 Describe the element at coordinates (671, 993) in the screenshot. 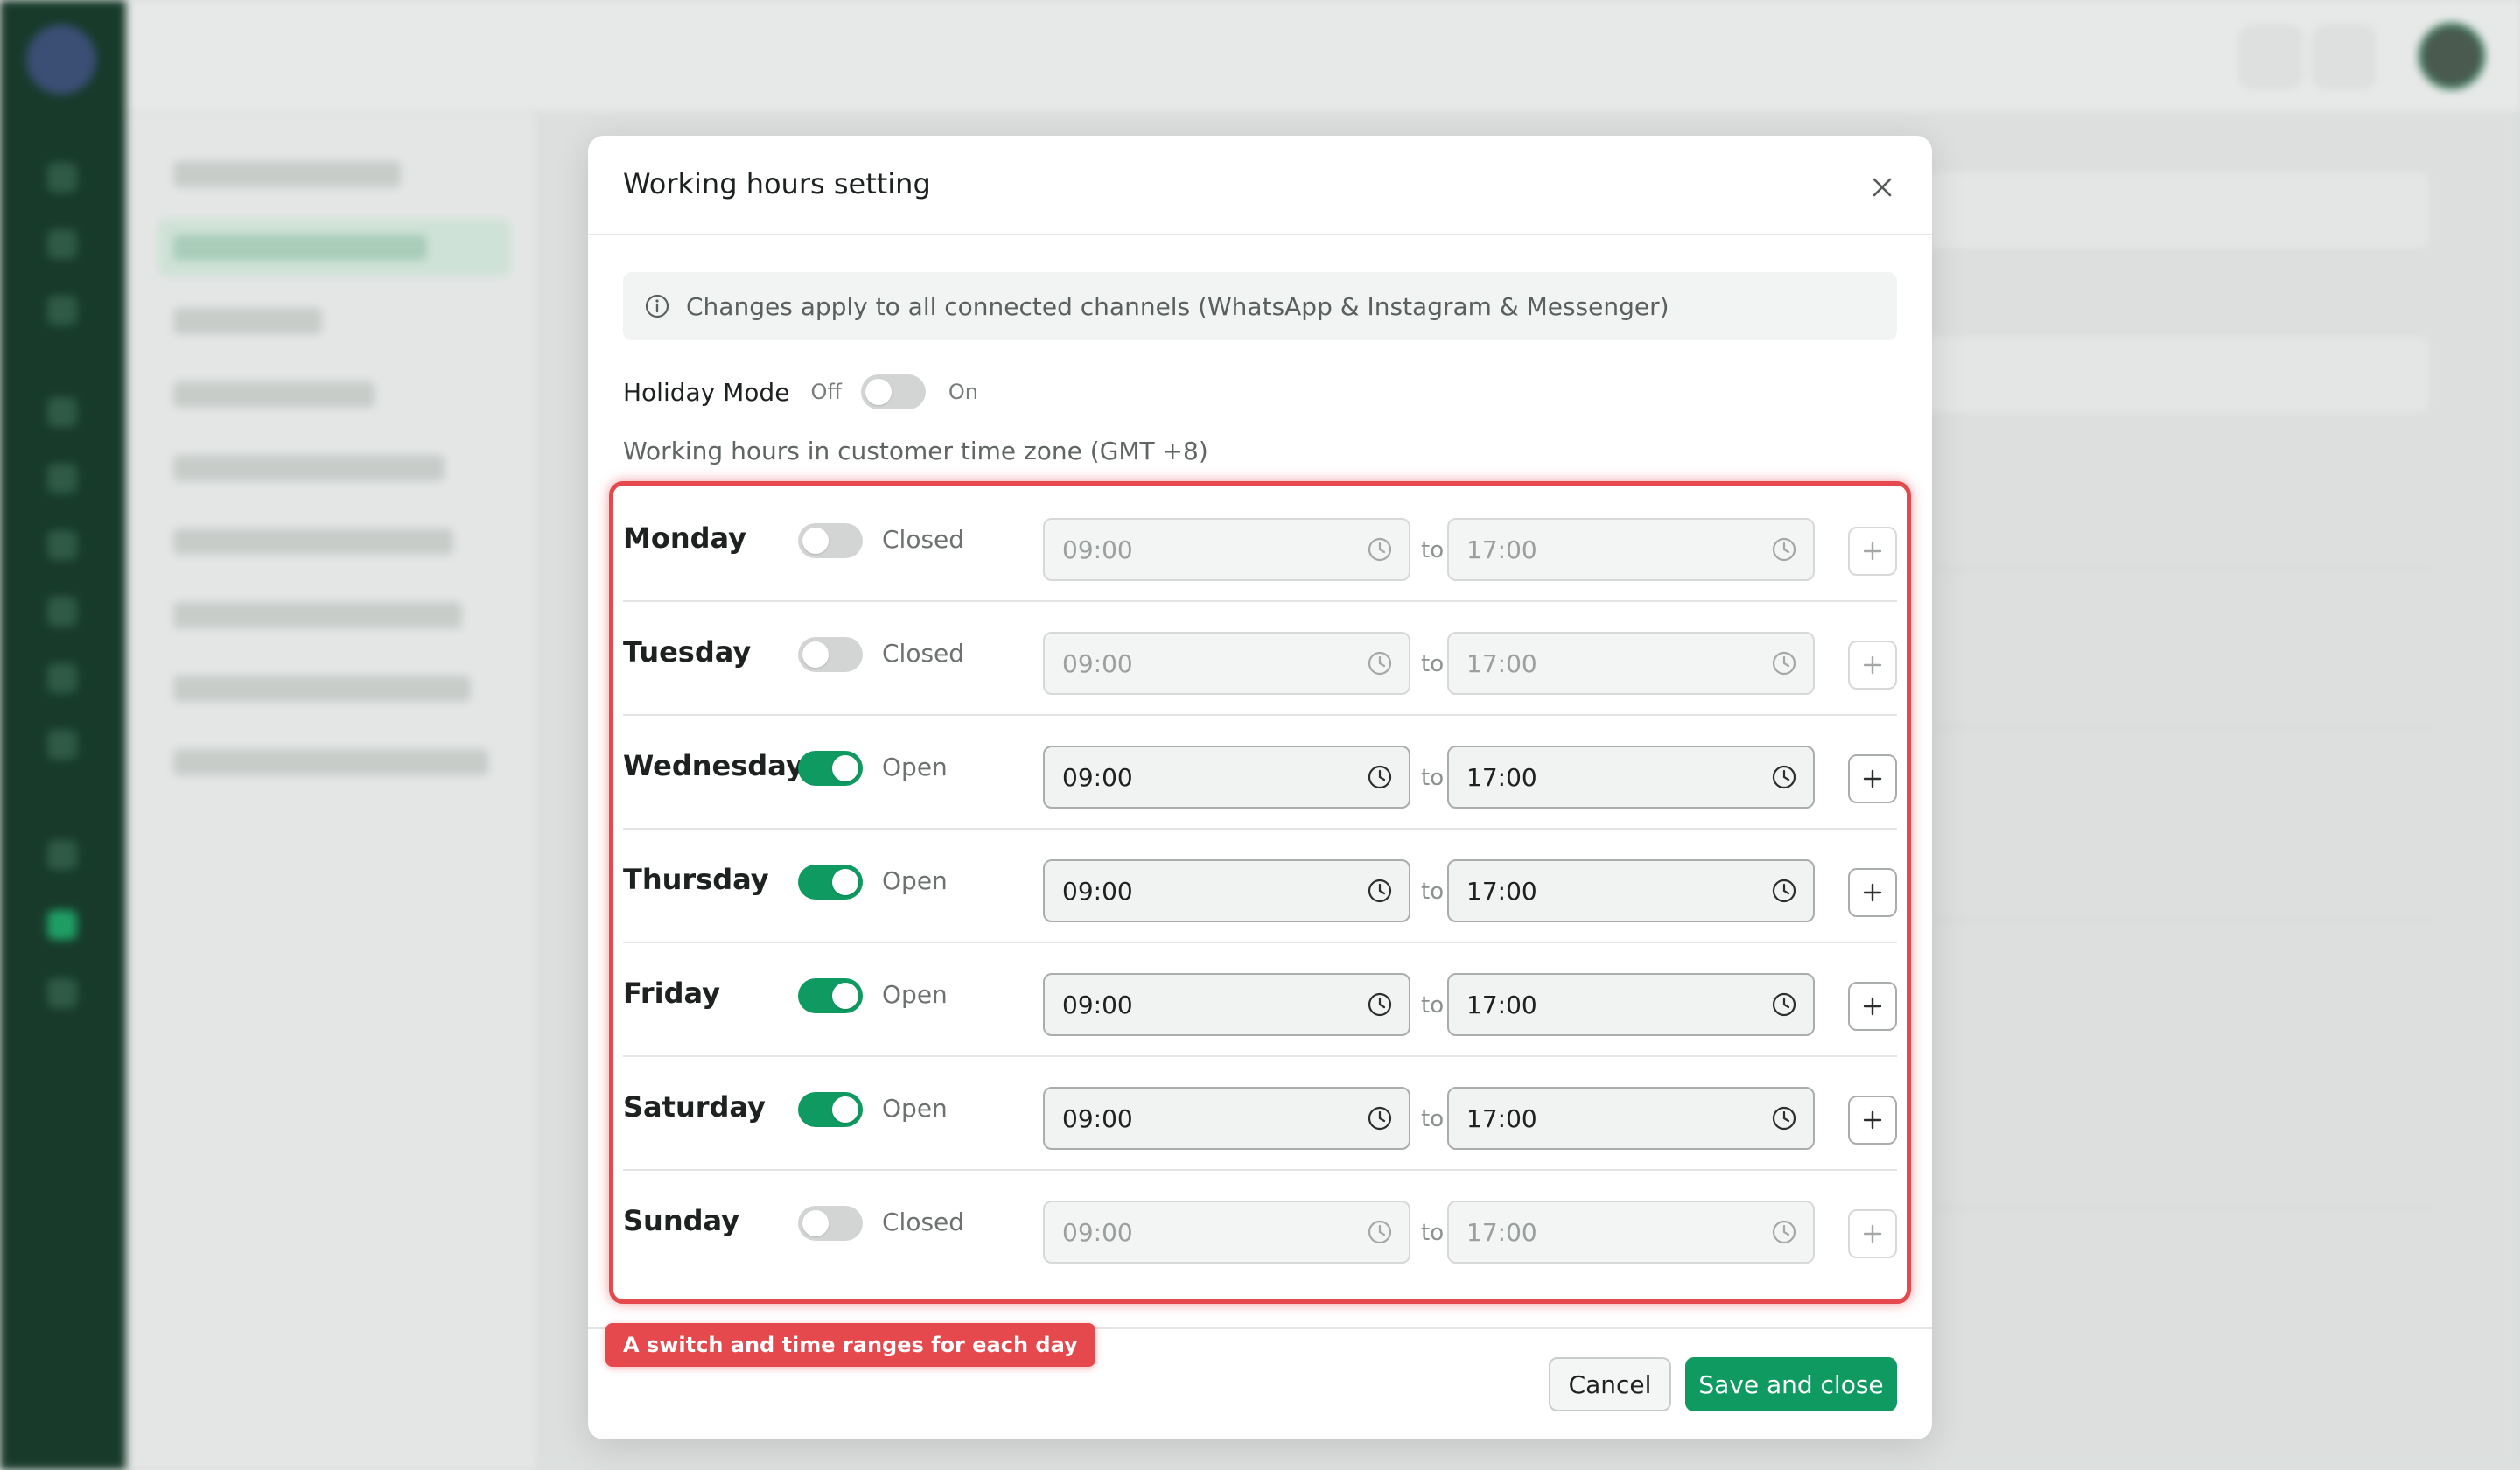

I see `day-name: Friday` at that location.